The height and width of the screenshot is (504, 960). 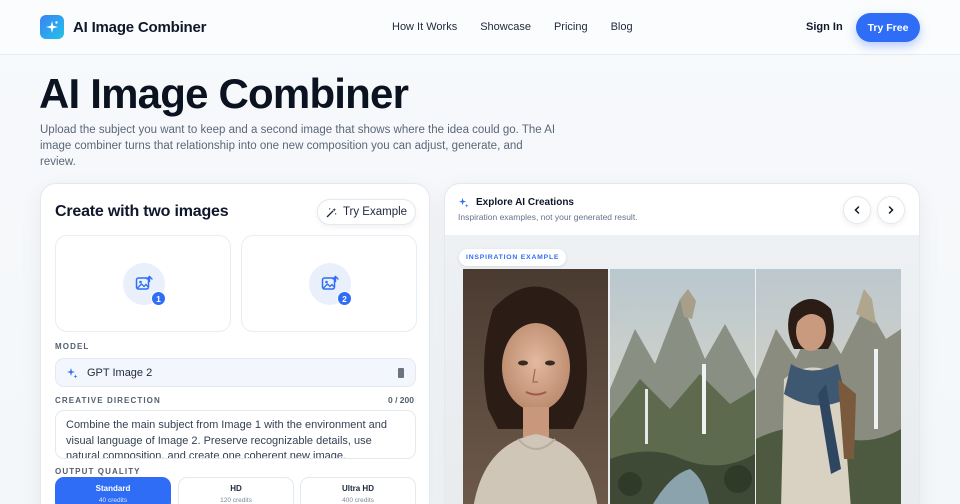 What do you see at coordinates (525, 202) in the screenshot?
I see `explore-title: Explore AI Creations` at bounding box center [525, 202].